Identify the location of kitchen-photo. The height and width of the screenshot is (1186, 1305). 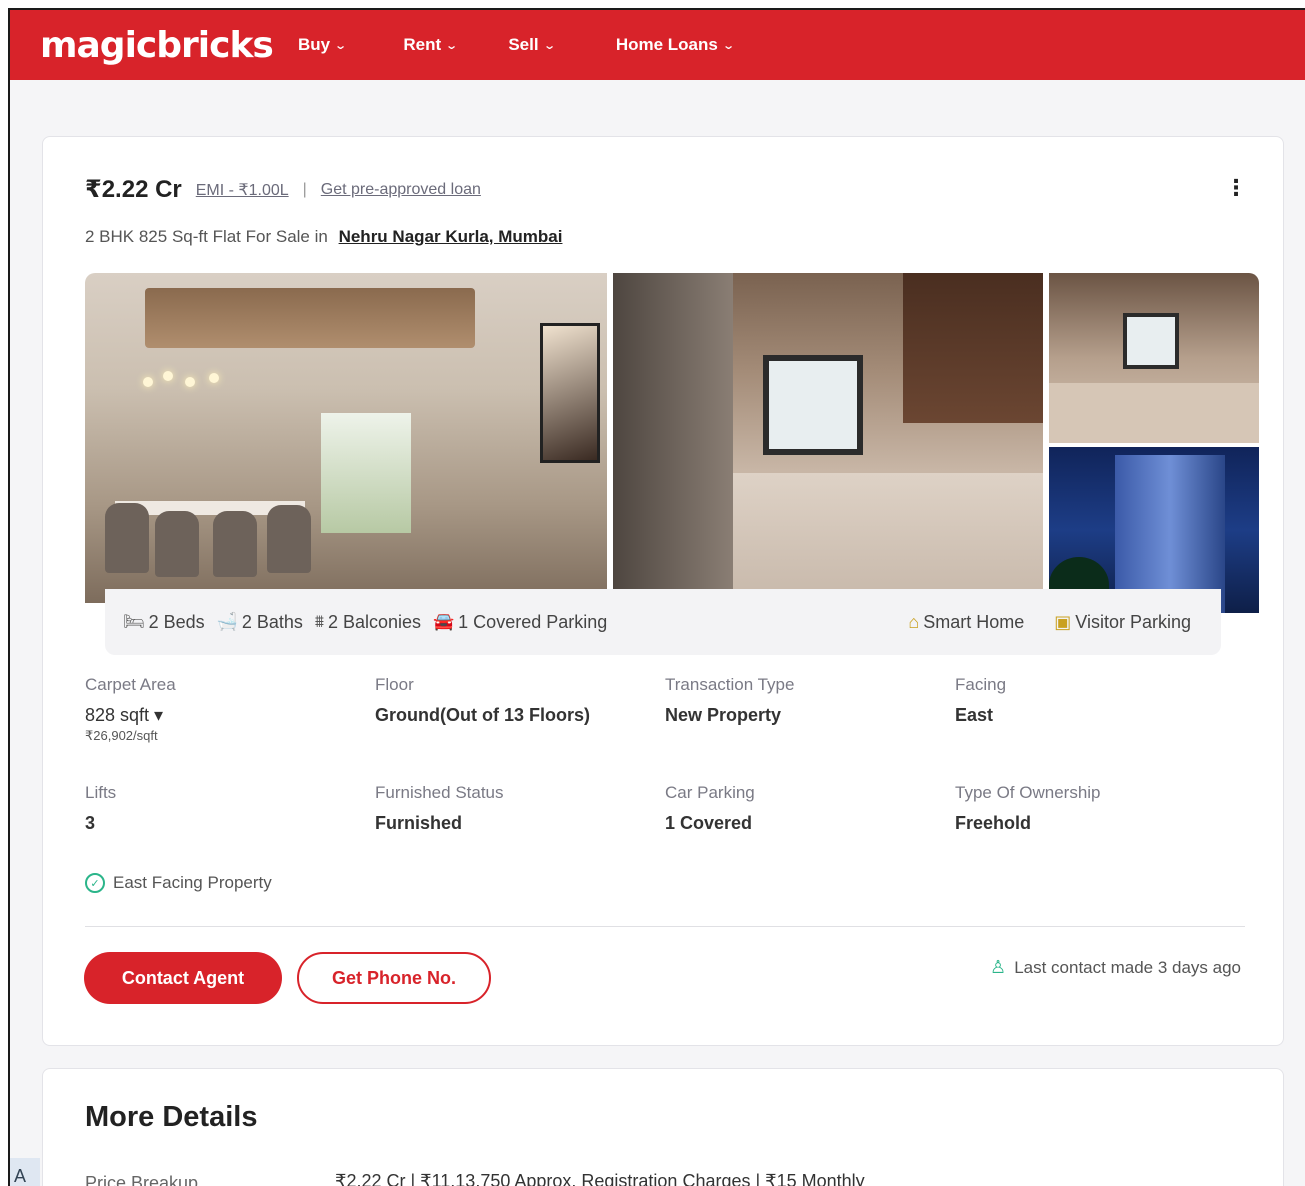
(828, 438).